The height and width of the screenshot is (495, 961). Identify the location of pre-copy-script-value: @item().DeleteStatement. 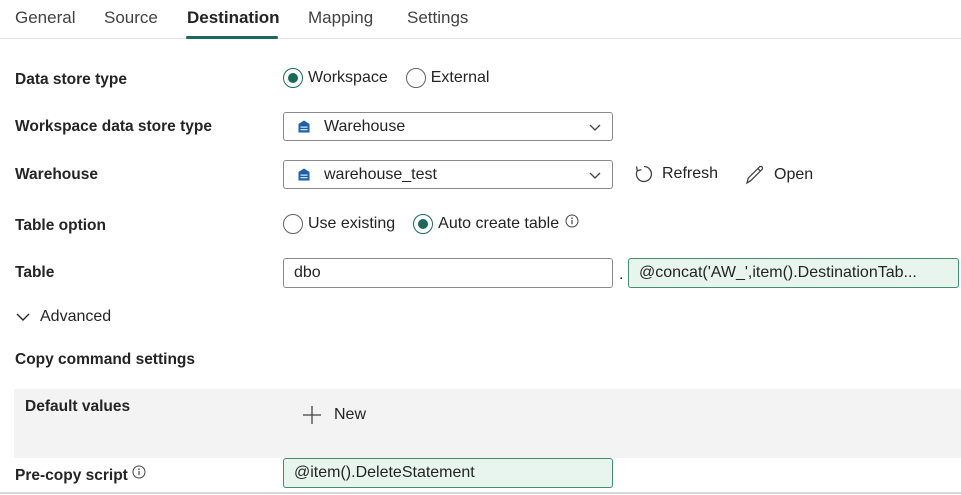
(384, 472).